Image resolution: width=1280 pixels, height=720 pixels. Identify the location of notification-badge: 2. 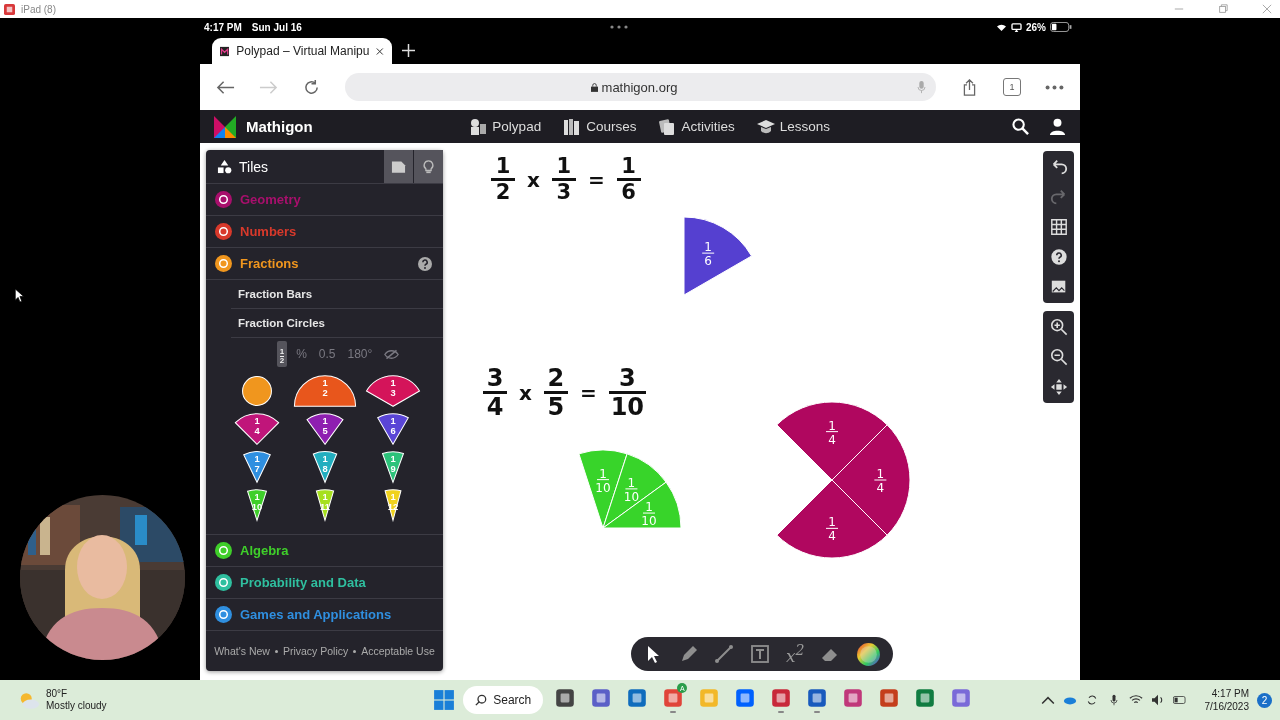
(1264, 700).